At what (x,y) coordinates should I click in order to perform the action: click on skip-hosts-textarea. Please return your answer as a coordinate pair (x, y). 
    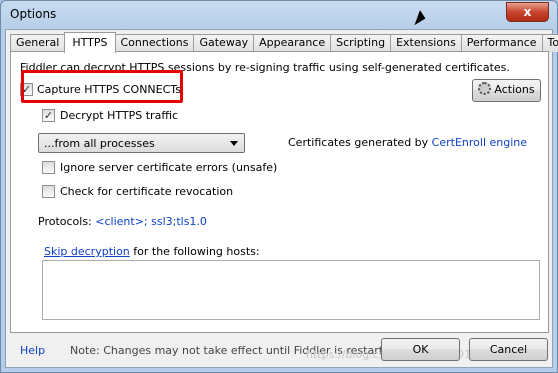
    Looking at the image, I should click on (291, 290).